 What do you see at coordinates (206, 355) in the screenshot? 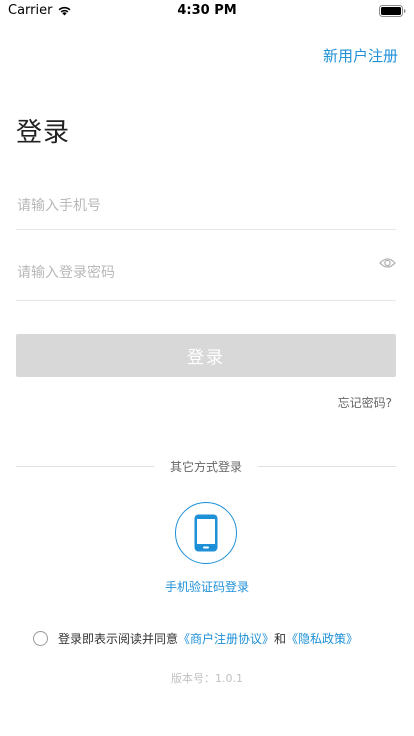
I see `login-button: 登录` at bounding box center [206, 355].